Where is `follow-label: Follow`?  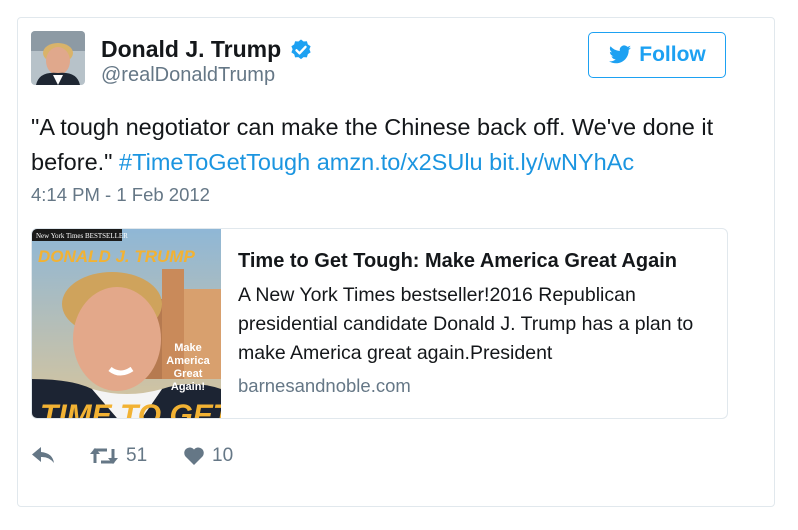
follow-label: Follow is located at coordinates (672, 54).